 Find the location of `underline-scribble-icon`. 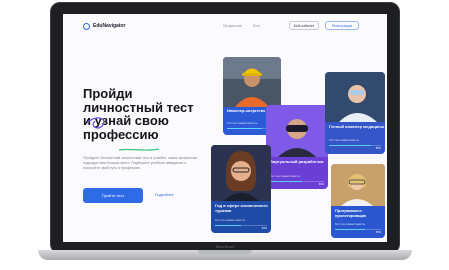

underline-scribble-icon is located at coordinates (123, 134).